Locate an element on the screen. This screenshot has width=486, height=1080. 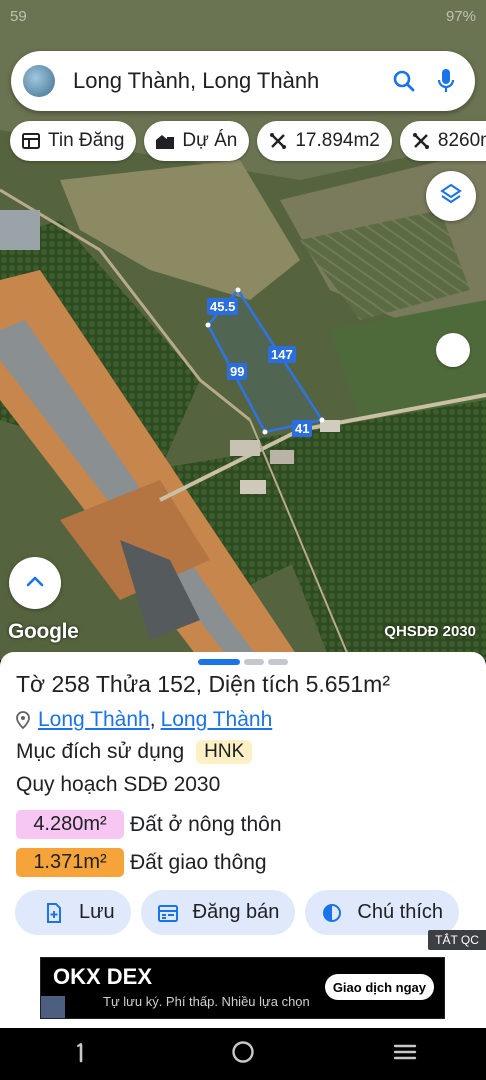
land-use-purpose: Mục đích sử dụng HNK is located at coordinates (134, 752).